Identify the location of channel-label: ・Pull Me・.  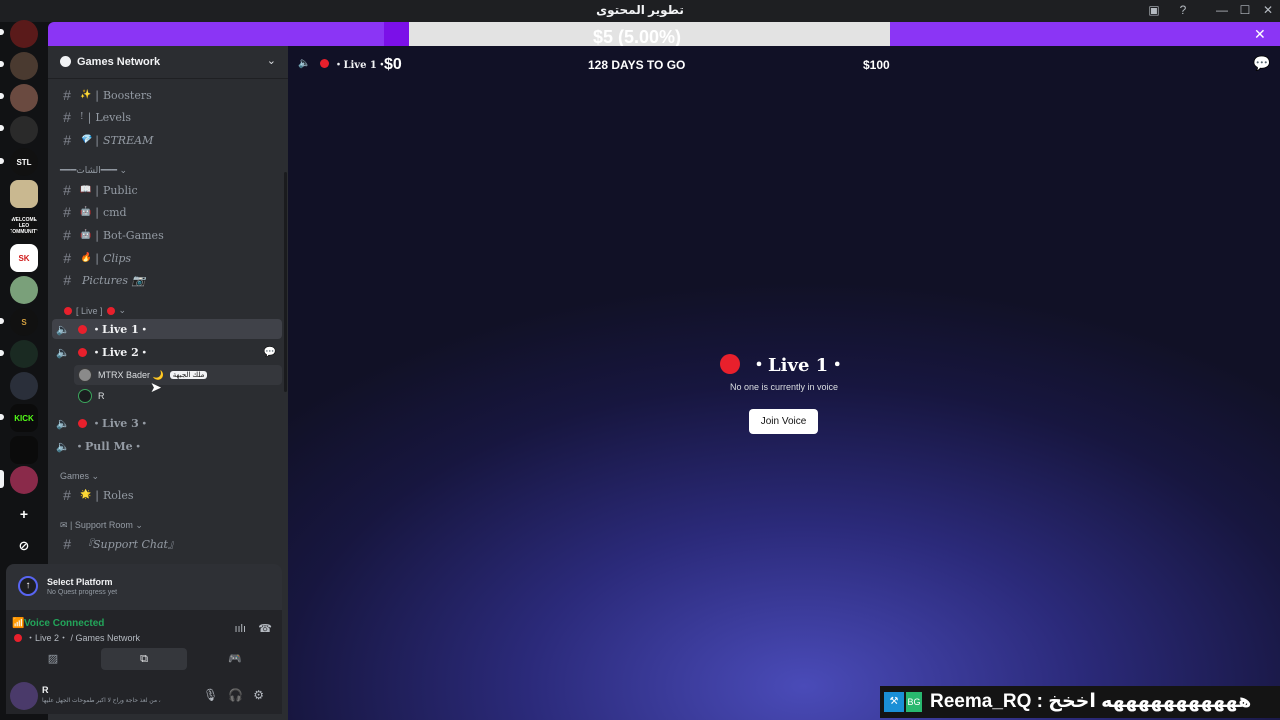
(109, 446).